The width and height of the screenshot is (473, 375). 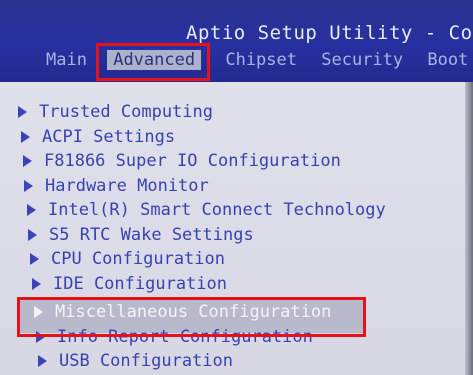 I want to click on tab-main: Main, so click(x=66, y=60).